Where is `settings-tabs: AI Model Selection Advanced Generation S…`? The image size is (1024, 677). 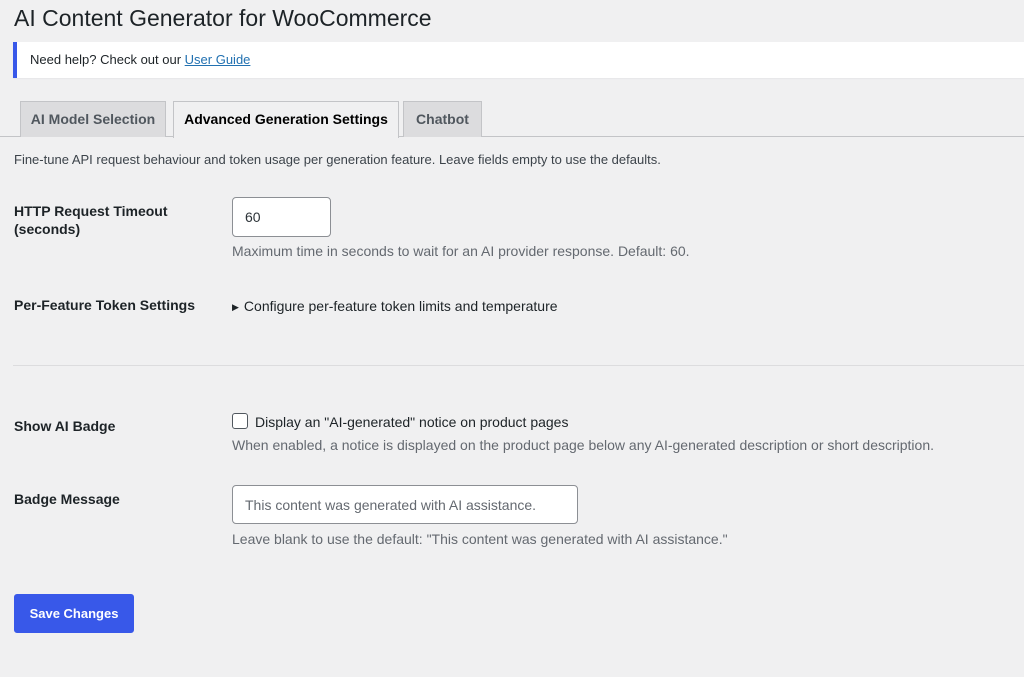 settings-tabs: AI Model Selection Advanced Generation S… is located at coordinates (512, 119).